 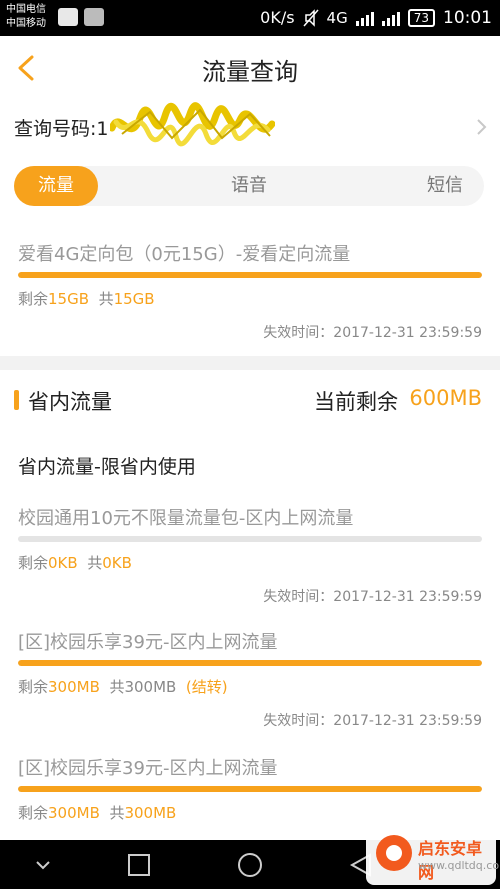 I want to click on package-remain: 剩余15GB 共15GB, so click(x=86, y=298).